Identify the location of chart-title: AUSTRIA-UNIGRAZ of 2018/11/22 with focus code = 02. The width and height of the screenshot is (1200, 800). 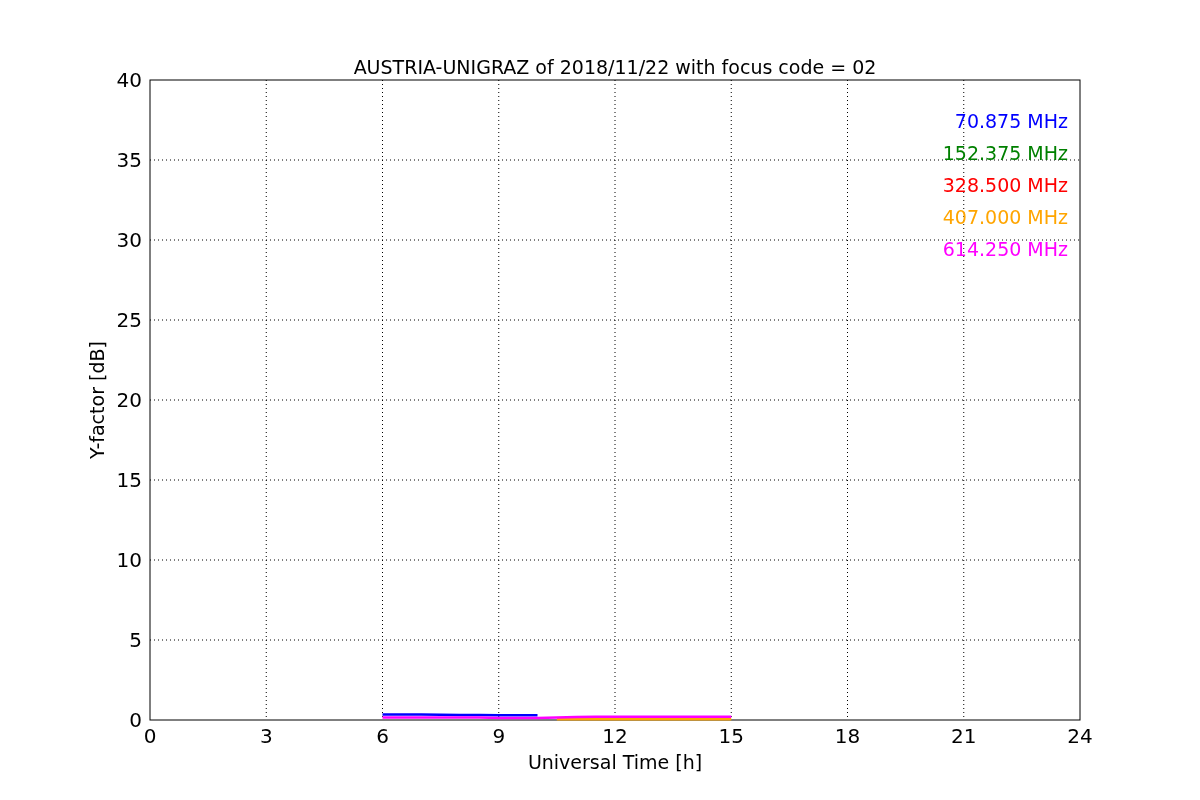
(615, 67).